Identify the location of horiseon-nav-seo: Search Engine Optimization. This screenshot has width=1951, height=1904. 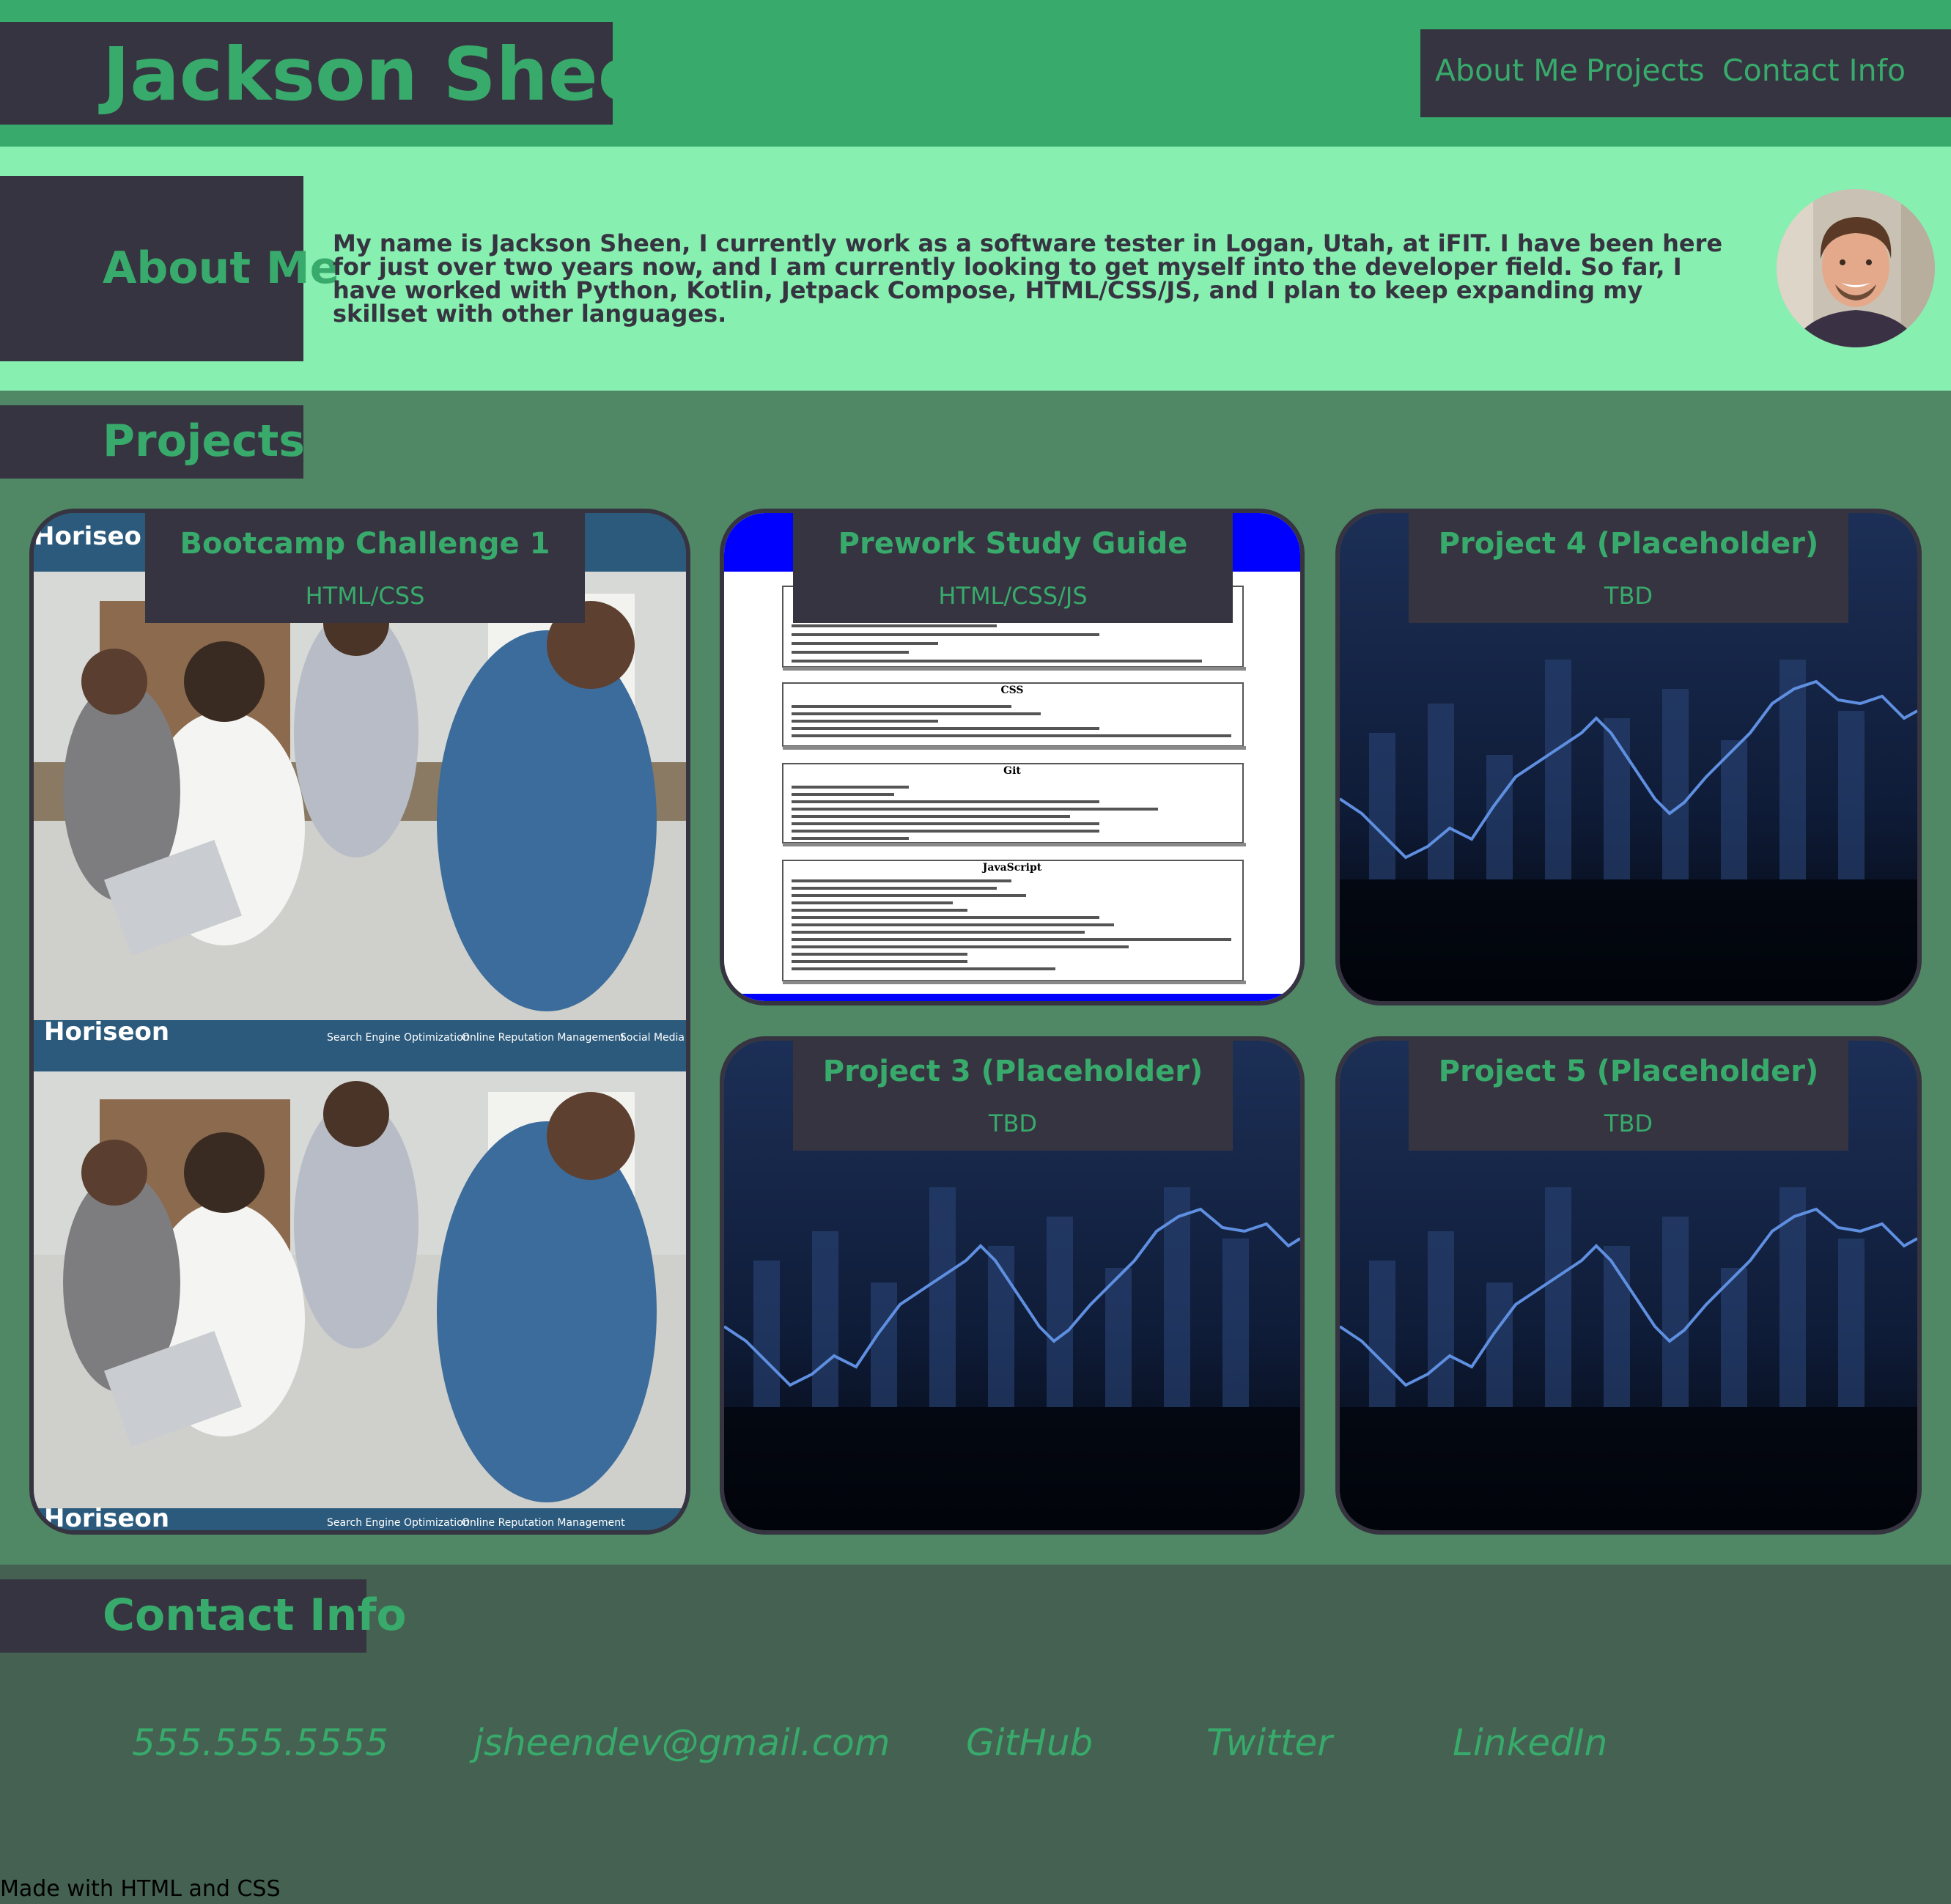
(398, 1038).